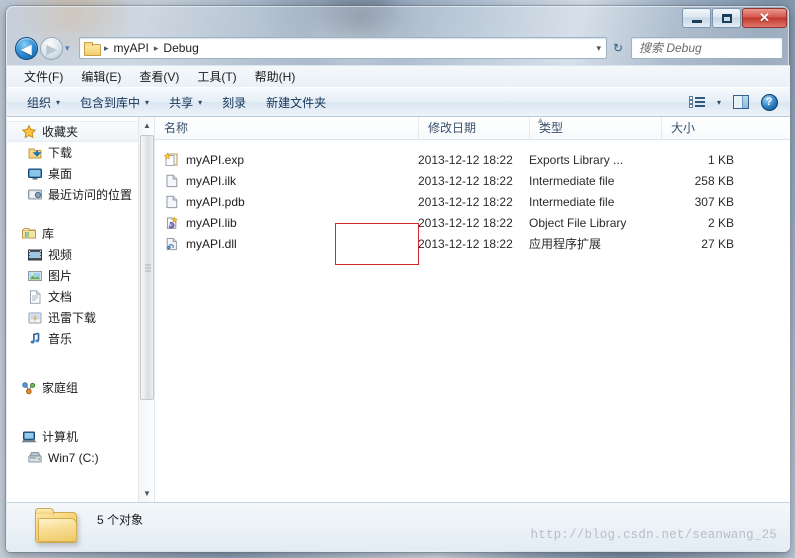  I want to click on toolbar-burn-button: 刻录, so click(234, 102).